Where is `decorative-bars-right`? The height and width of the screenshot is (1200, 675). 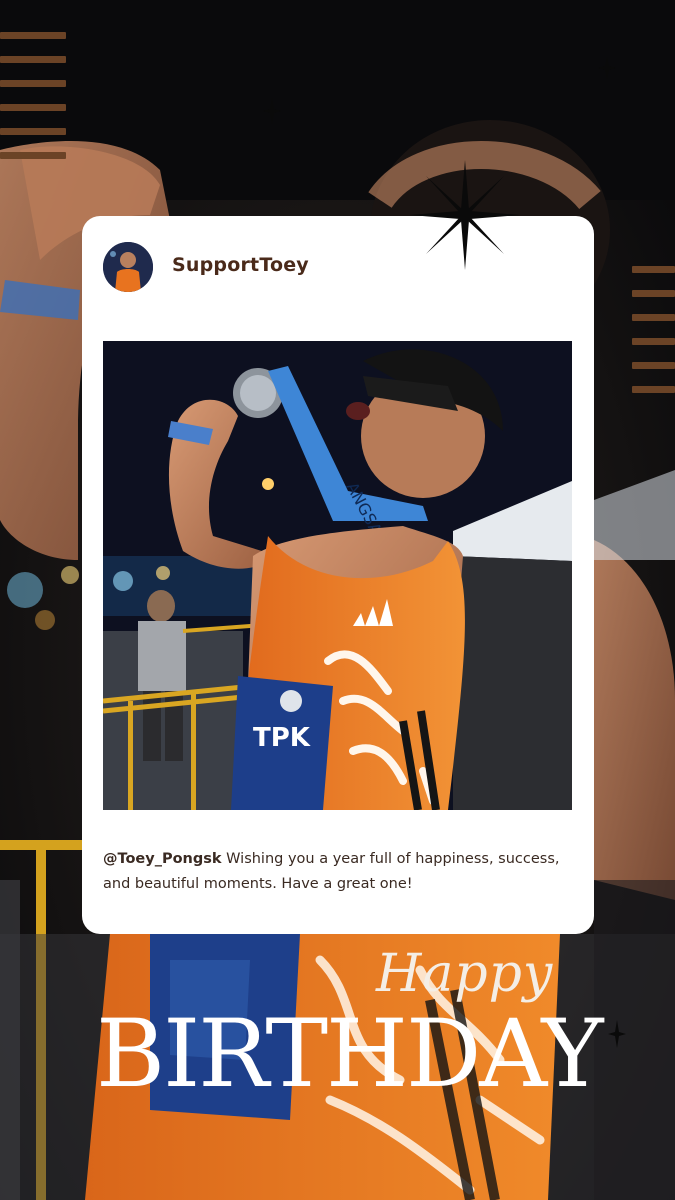 decorative-bars-right is located at coordinates (653, 338).